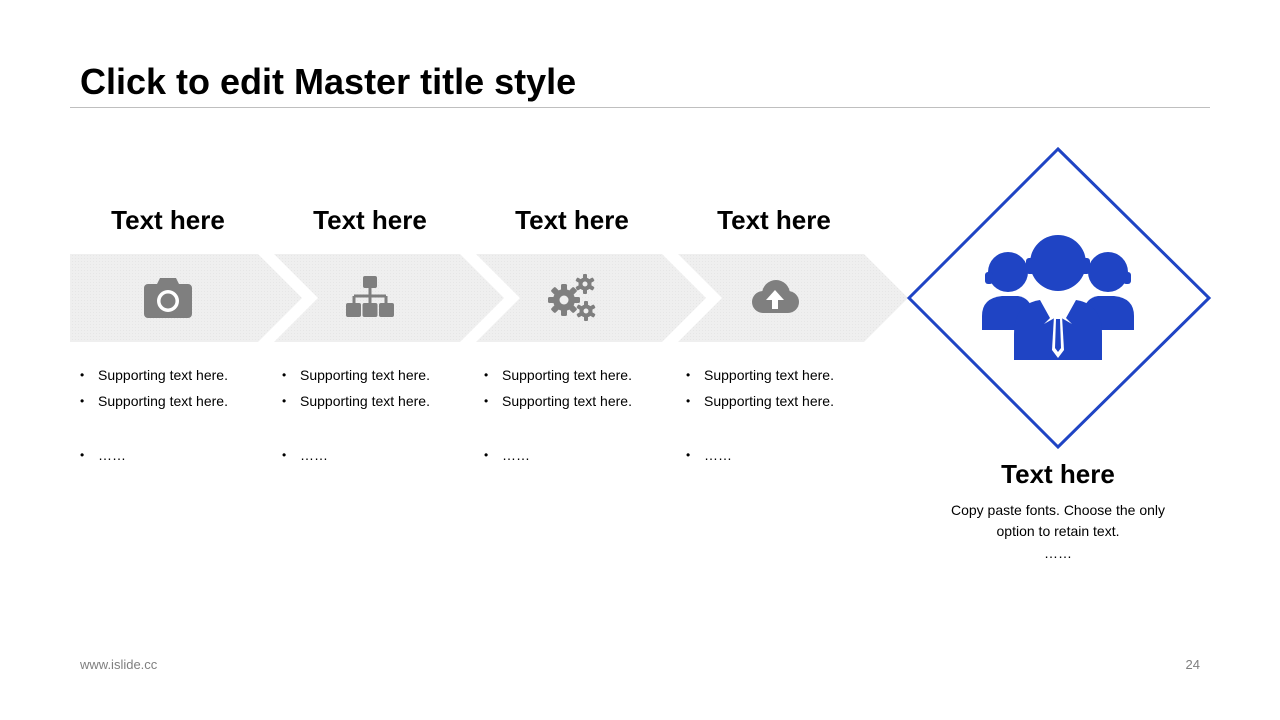  Describe the element at coordinates (119, 664) in the screenshot. I see `footer-url: www.islide.cc` at that location.